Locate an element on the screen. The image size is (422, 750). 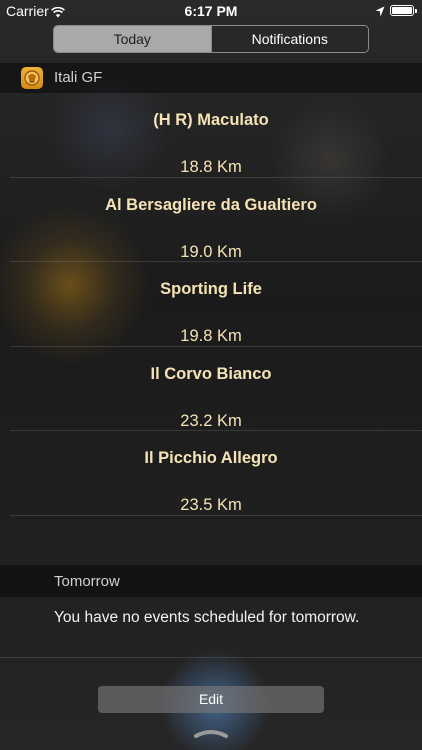
restaurant-row: Sporting Life 19.8 Km is located at coordinates (216, 304).